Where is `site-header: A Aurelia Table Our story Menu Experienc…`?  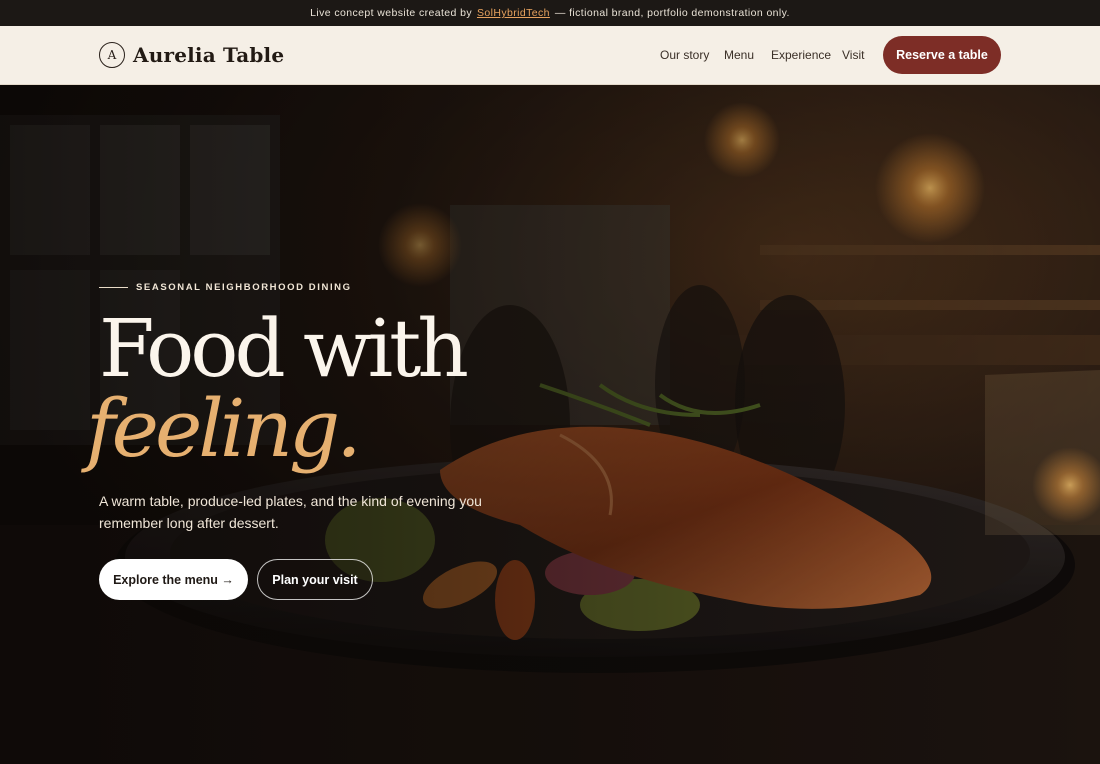
site-header: A Aurelia Table Our story Menu Experienc… is located at coordinates (550, 55).